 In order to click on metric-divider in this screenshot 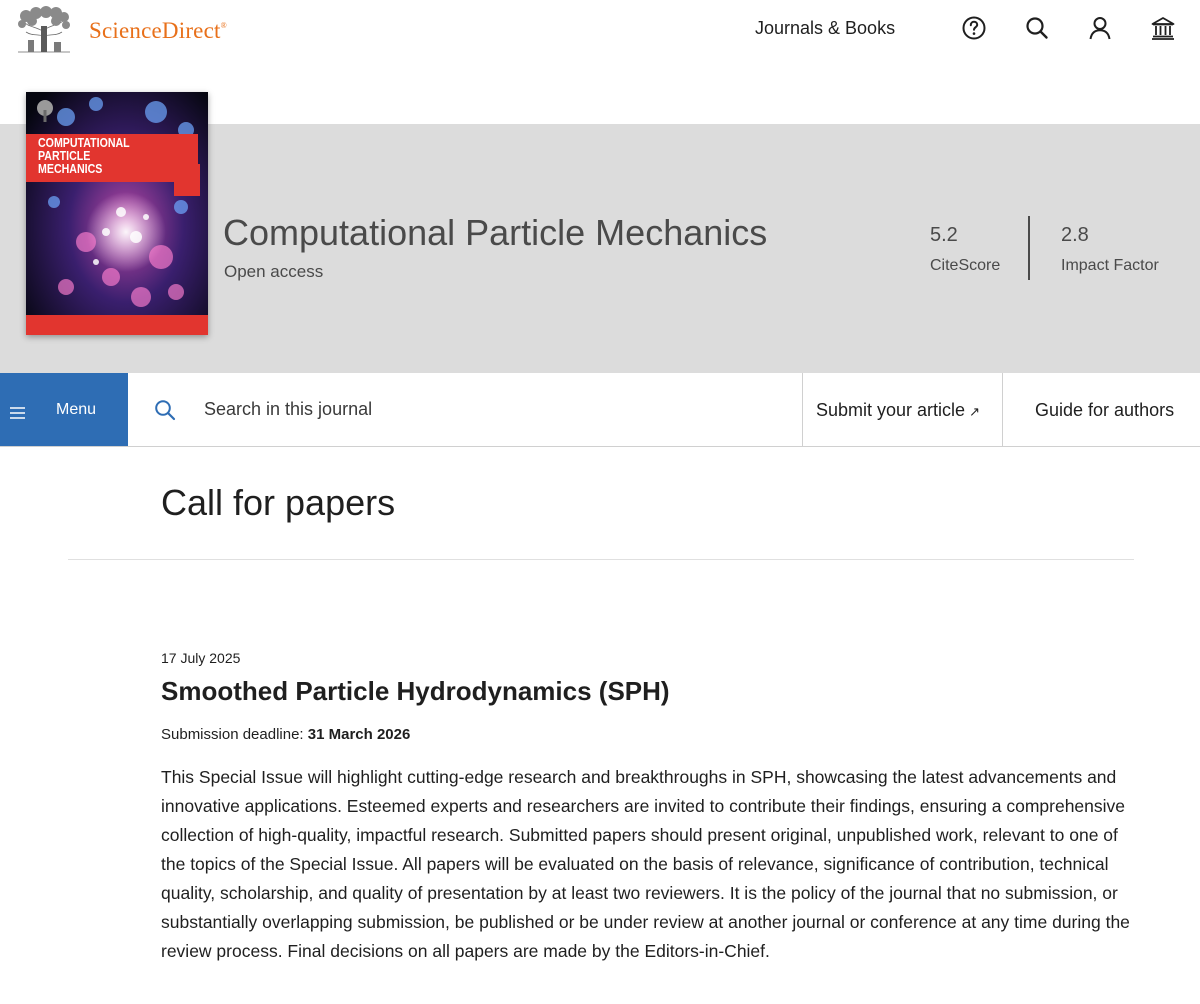, I will do `click(1029, 248)`.